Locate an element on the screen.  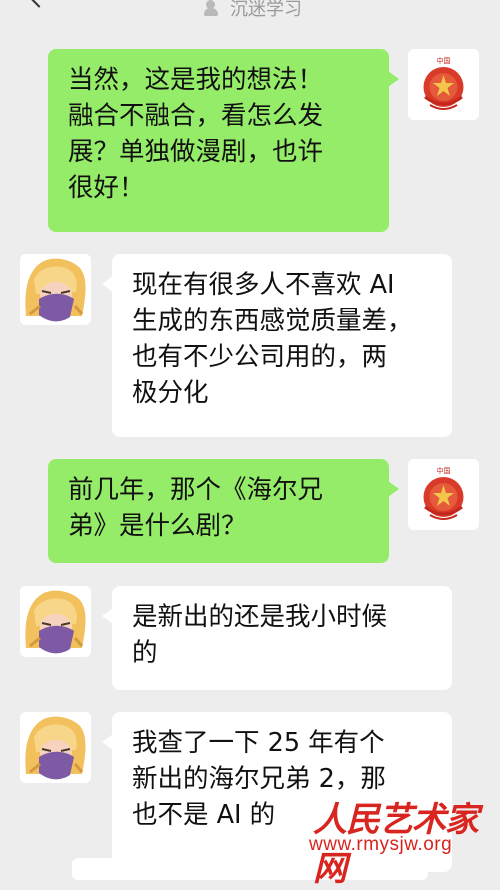
message-text: 前几年，那个《海尔兄 弟》是什么剧？ is located at coordinates (196, 508).